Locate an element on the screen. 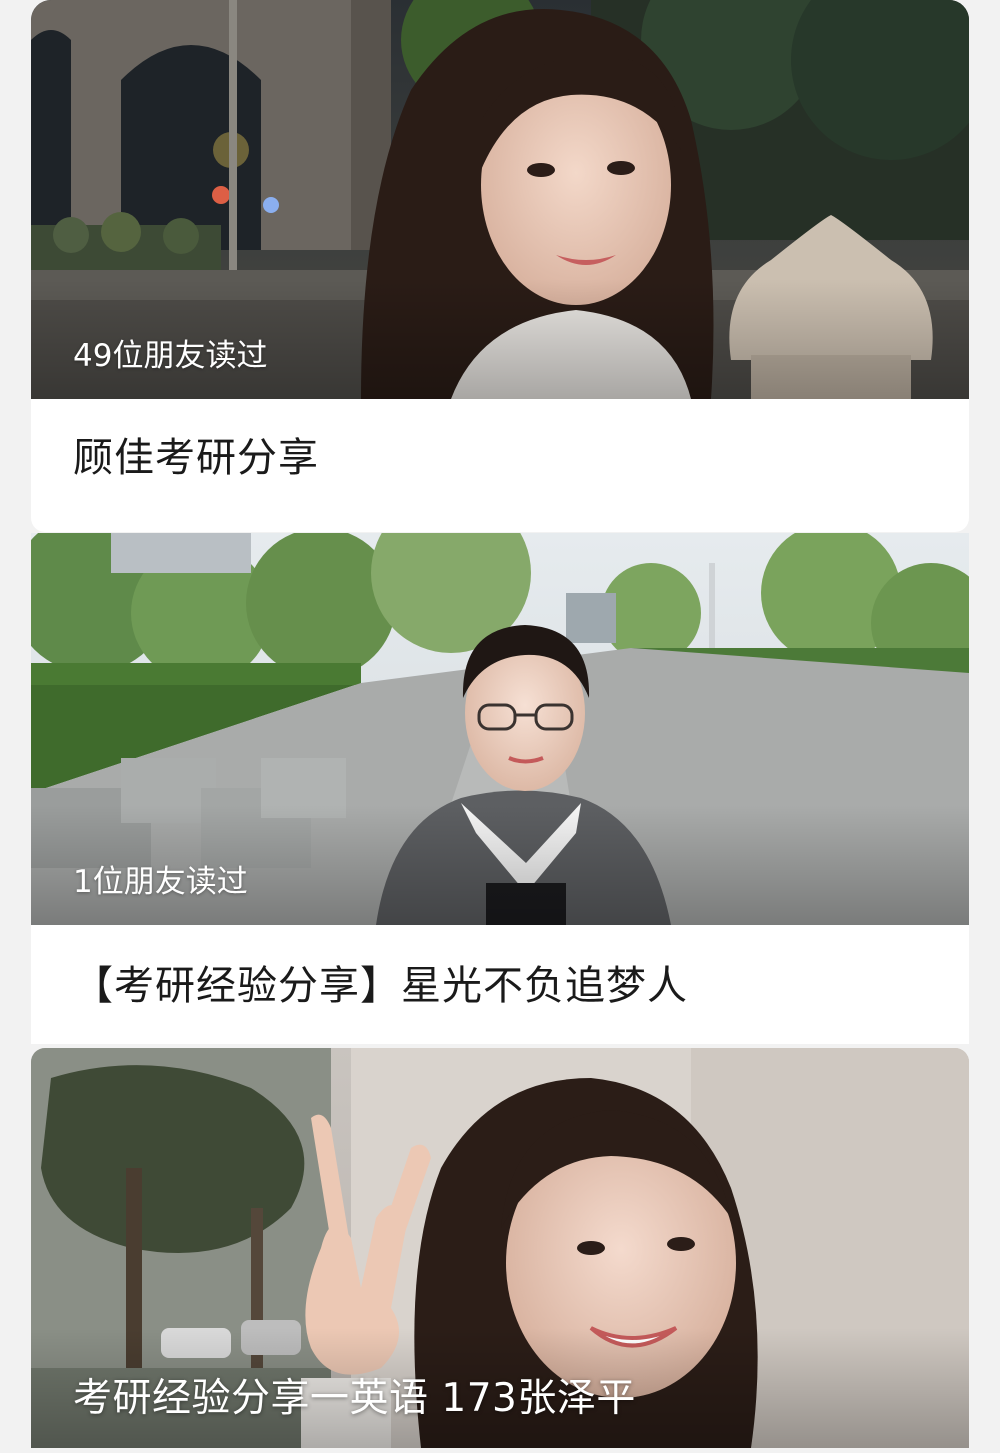 The image size is (1000, 1453). article-title: 【考研经验分享】星光不负追梦人 is located at coordinates (380, 986).